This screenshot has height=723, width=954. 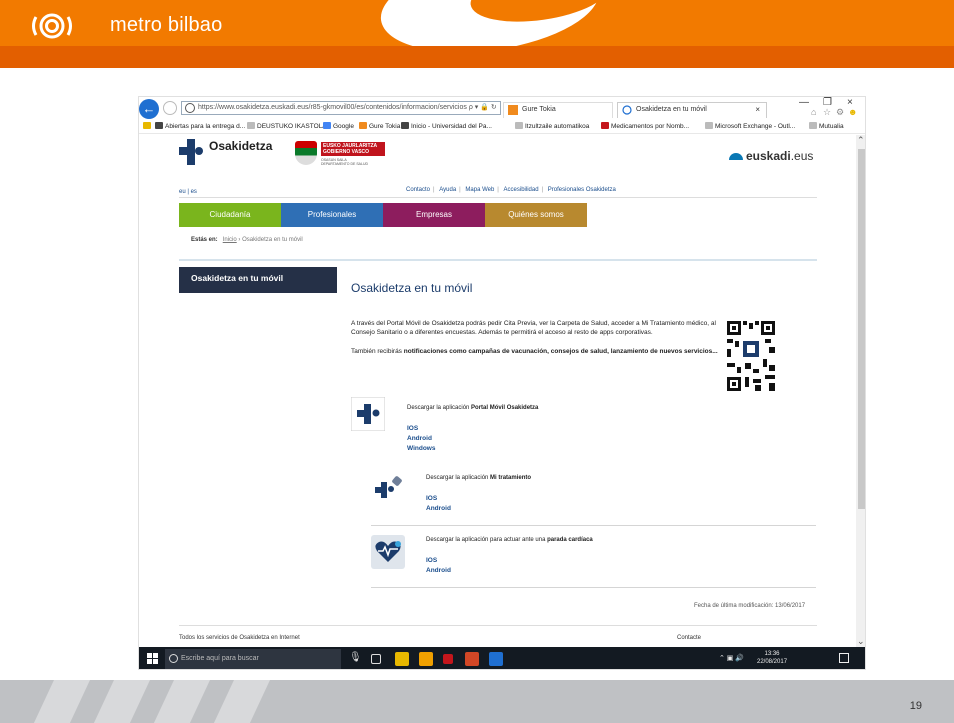 What do you see at coordinates (379, 126) in the screenshot?
I see `favorite-link: Gure Tokia` at bounding box center [379, 126].